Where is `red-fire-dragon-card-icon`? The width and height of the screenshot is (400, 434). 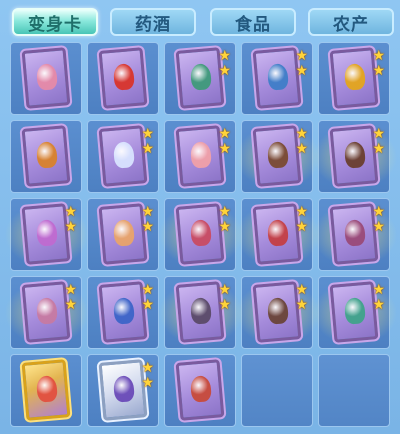
red-fire-dragon-card-icon is located at coordinates (123, 78).